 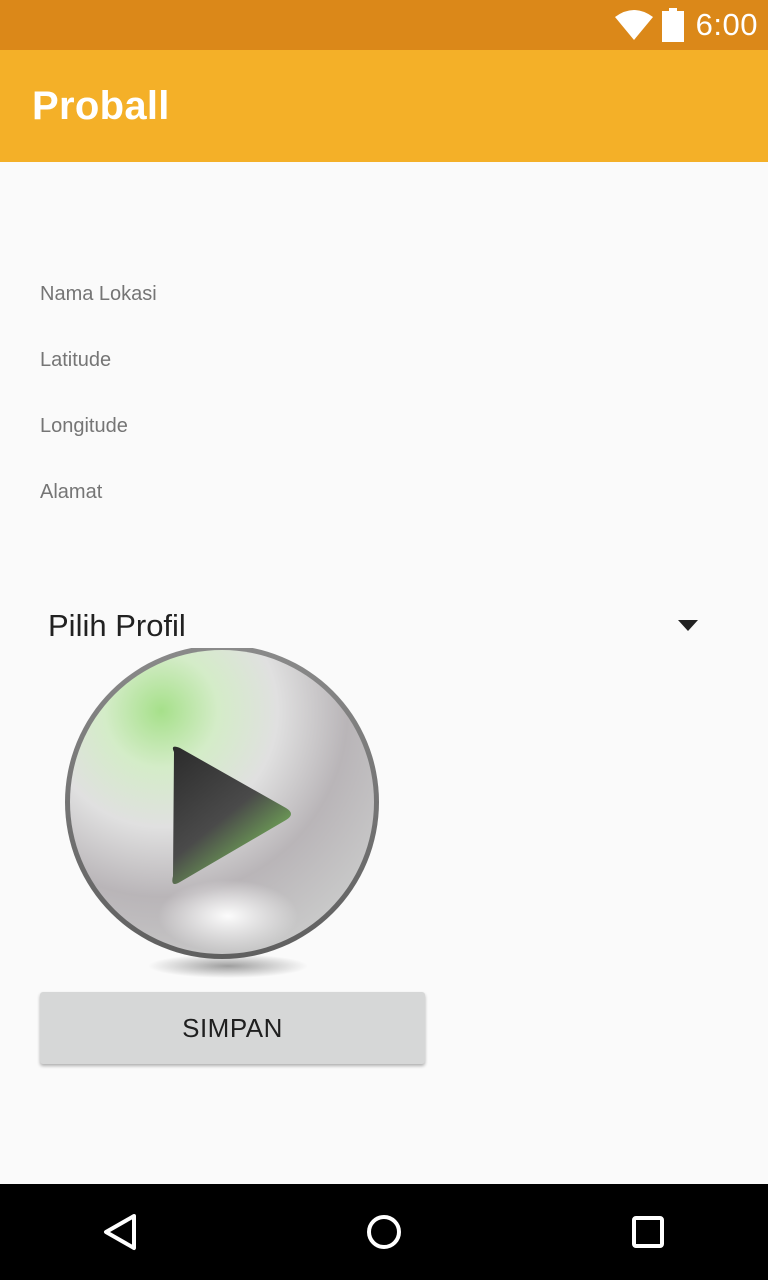 I want to click on wifi-icon, so click(x=633, y=25).